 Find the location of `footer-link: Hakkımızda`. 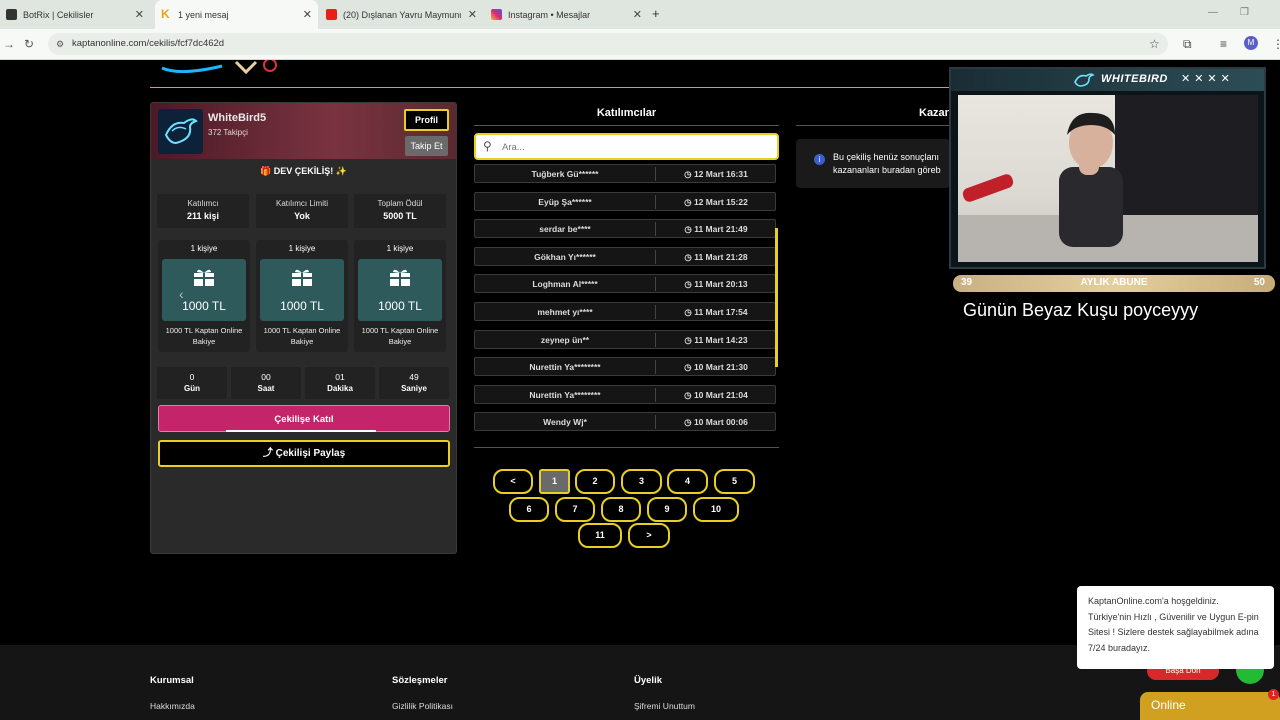

footer-link: Hakkımızda is located at coordinates (172, 706).